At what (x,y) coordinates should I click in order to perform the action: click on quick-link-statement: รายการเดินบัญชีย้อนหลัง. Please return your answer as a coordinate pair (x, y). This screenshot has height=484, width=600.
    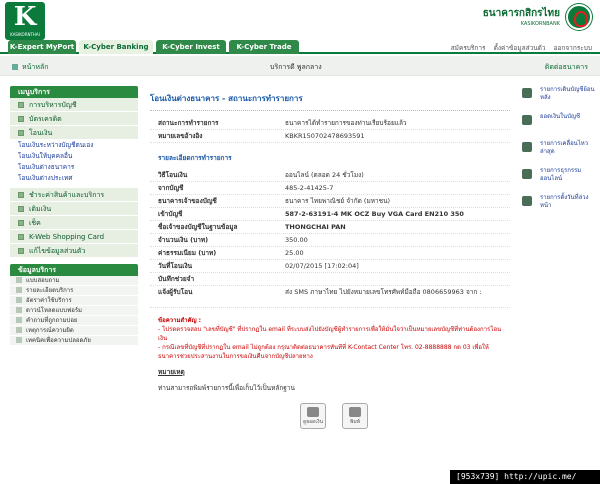
    Looking at the image, I should click on (558, 97).